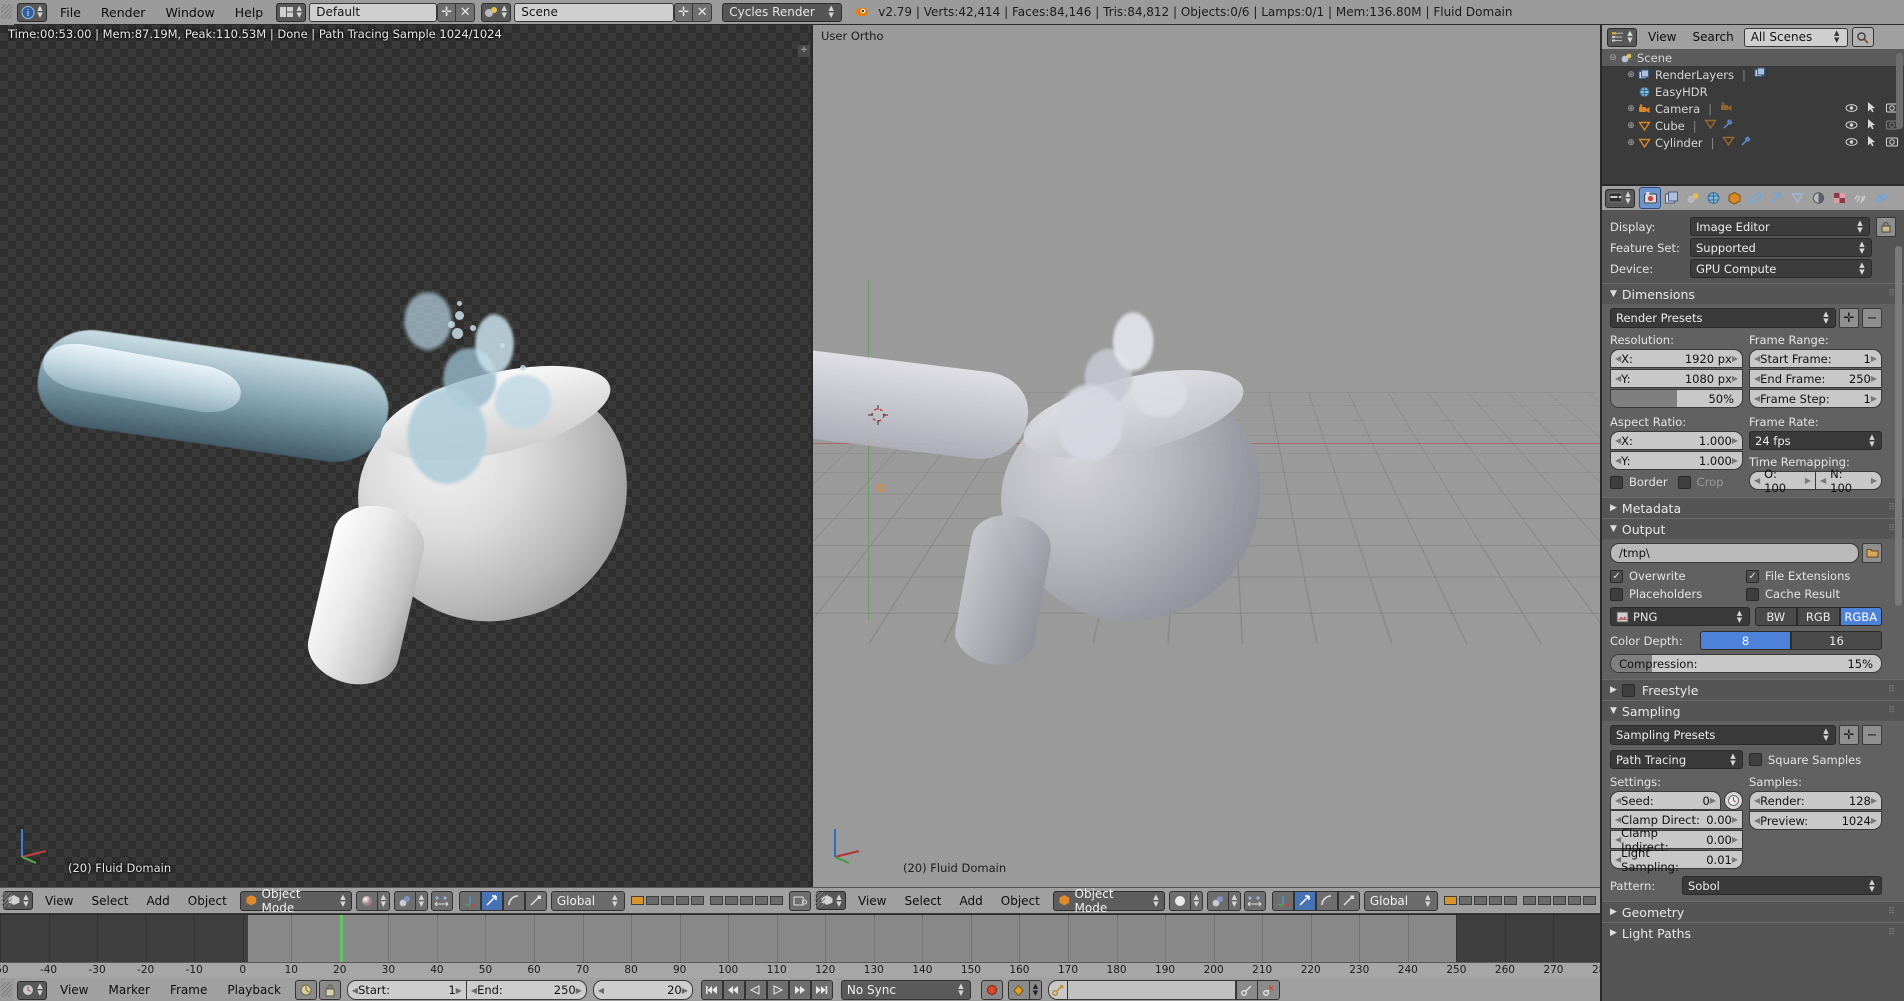 The image size is (1904, 1001). What do you see at coordinates (1665, 800) in the screenshot?
I see `seed-field: ◀ Seed: 0 ▶` at bounding box center [1665, 800].